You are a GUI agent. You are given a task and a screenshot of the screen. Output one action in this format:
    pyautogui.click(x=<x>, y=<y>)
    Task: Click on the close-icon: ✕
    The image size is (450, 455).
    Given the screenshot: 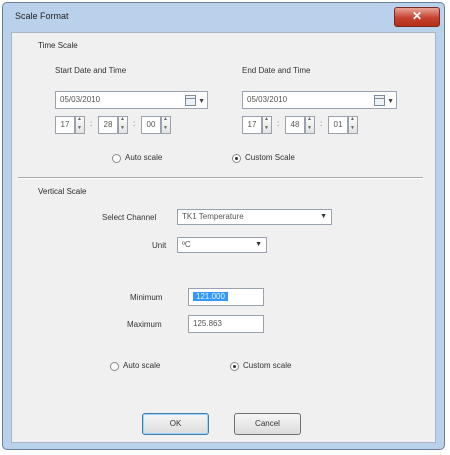 What is the action you would take?
    pyautogui.click(x=417, y=16)
    